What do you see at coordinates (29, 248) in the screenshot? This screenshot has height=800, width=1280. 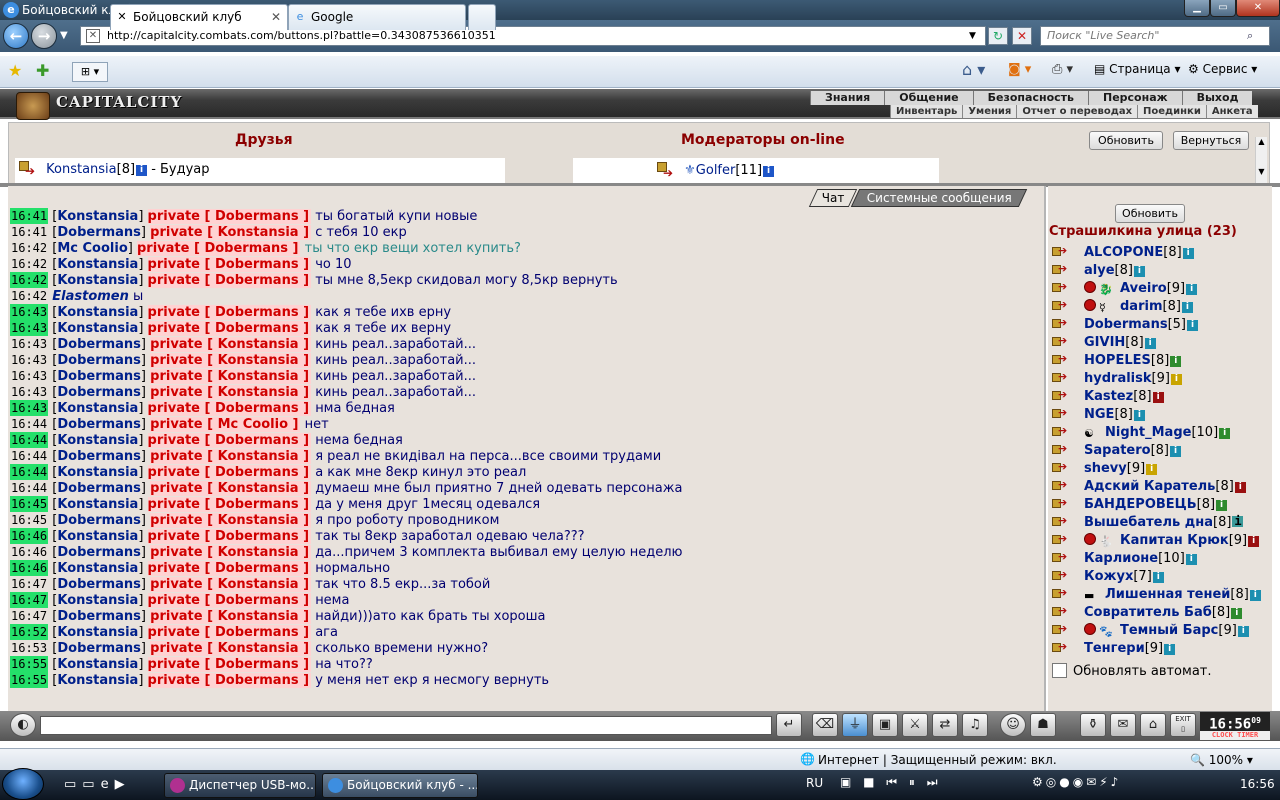 I see `message-time: 16:42` at bounding box center [29, 248].